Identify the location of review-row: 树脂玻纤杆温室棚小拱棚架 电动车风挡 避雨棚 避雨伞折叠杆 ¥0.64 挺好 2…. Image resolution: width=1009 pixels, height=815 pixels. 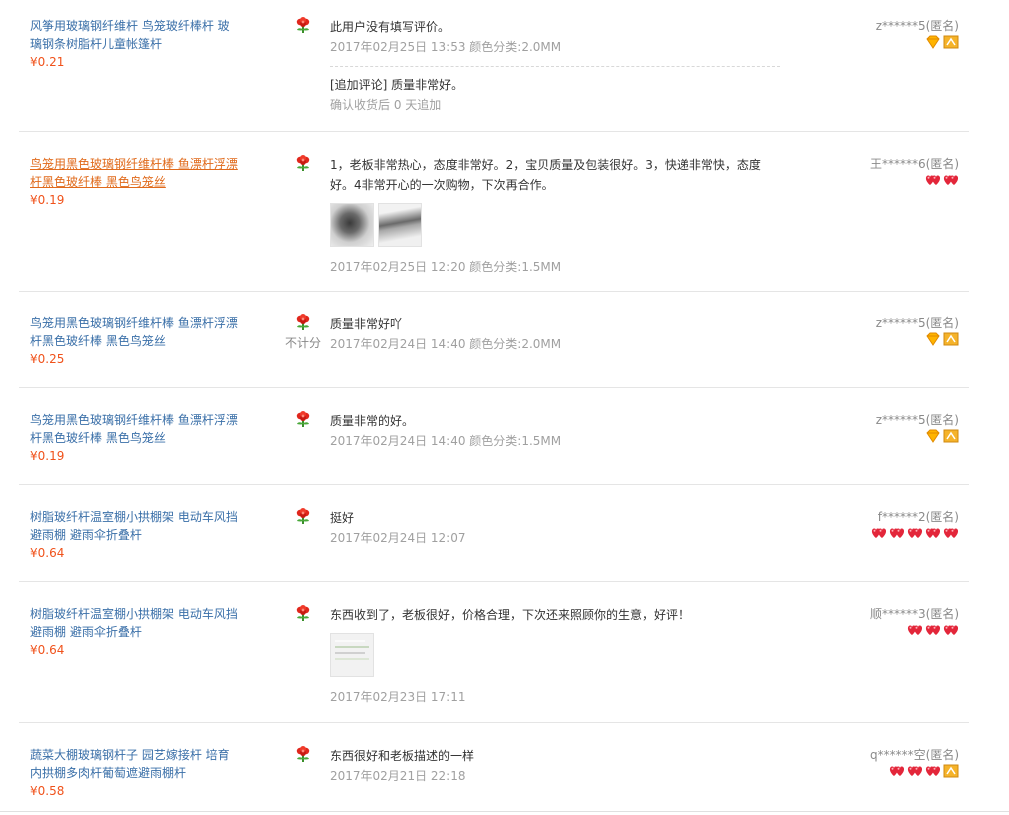
(494, 545).